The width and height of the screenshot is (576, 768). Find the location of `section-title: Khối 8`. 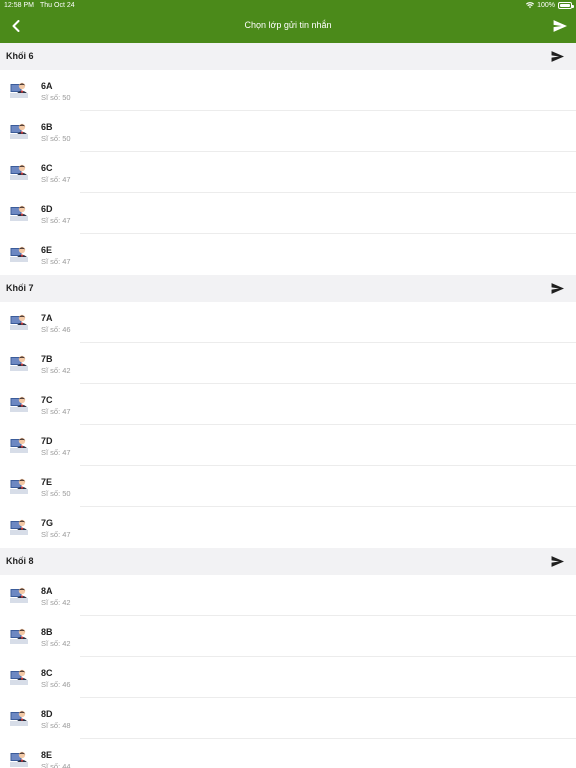

section-title: Khối 8 is located at coordinates (20, 561).